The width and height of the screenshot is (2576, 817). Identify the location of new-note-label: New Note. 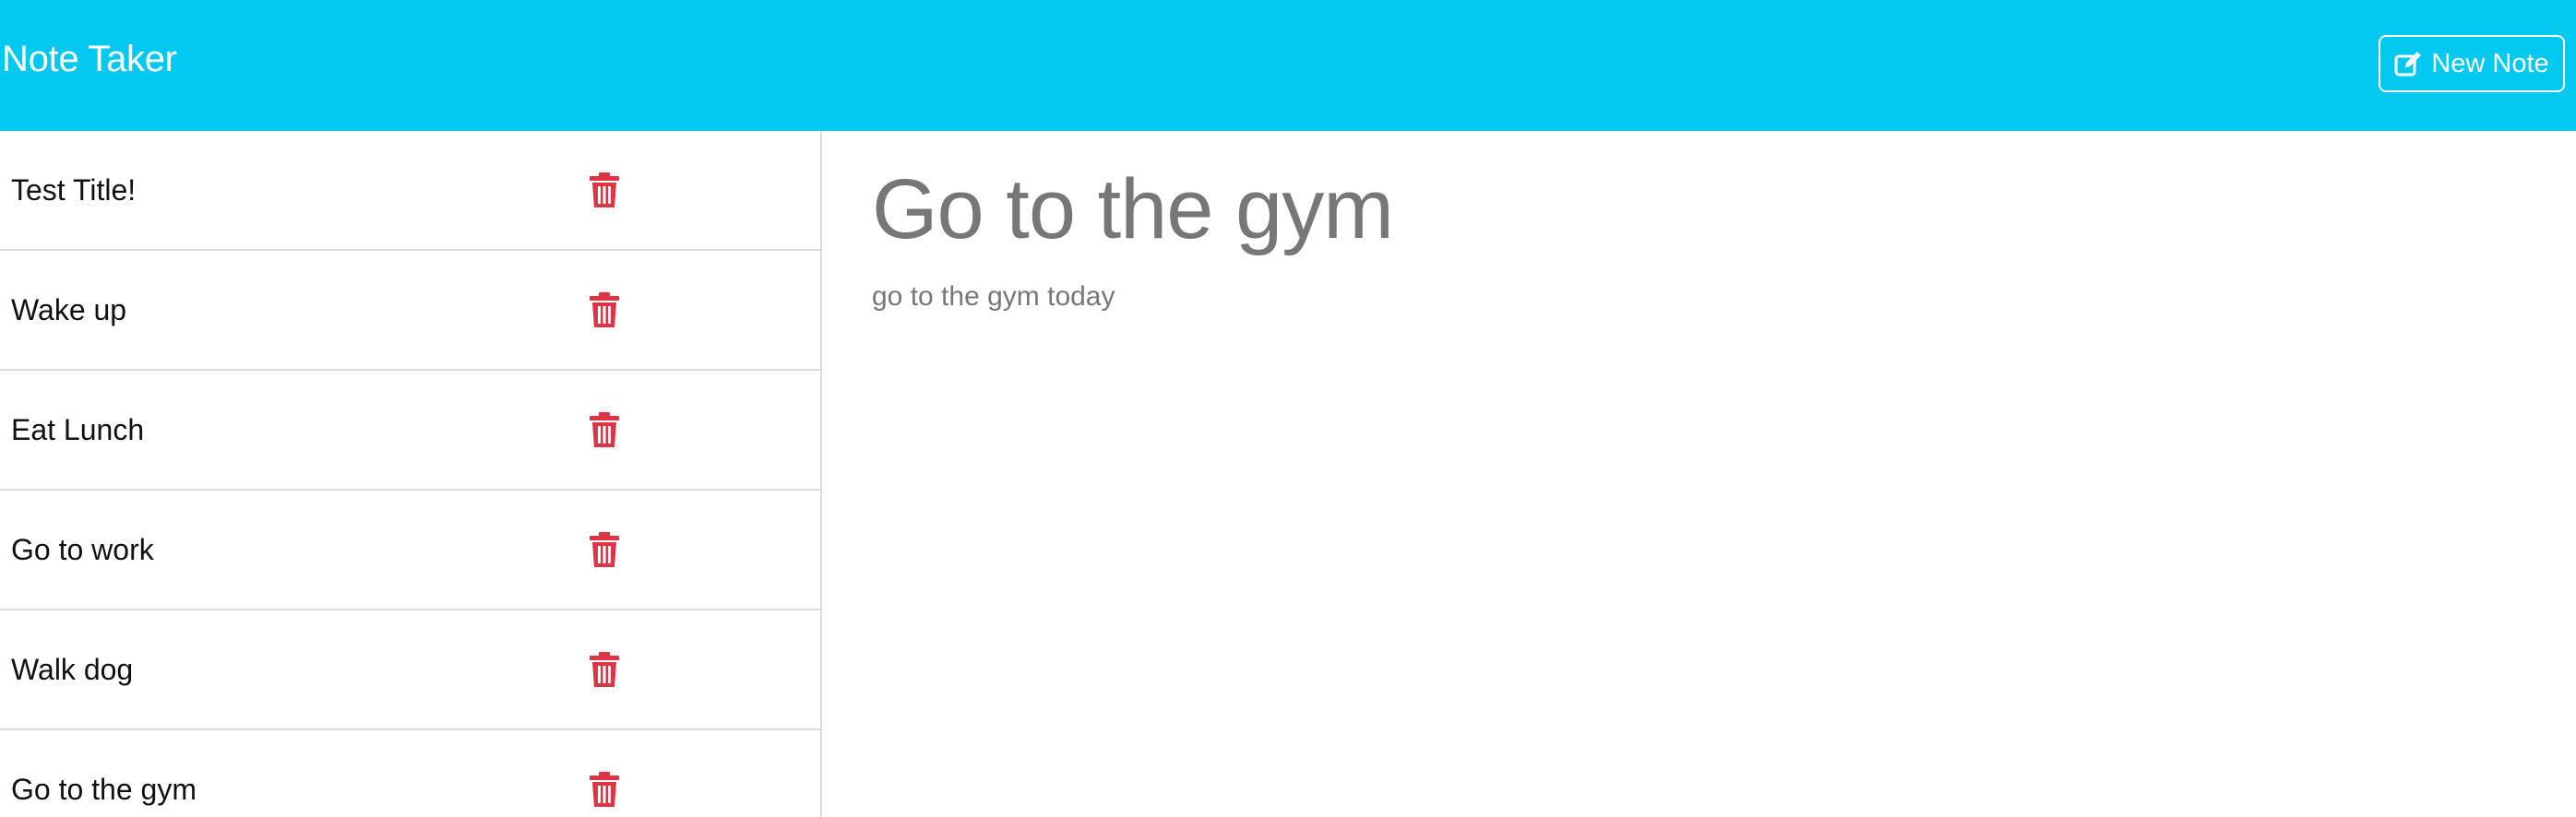
(2490, 63).